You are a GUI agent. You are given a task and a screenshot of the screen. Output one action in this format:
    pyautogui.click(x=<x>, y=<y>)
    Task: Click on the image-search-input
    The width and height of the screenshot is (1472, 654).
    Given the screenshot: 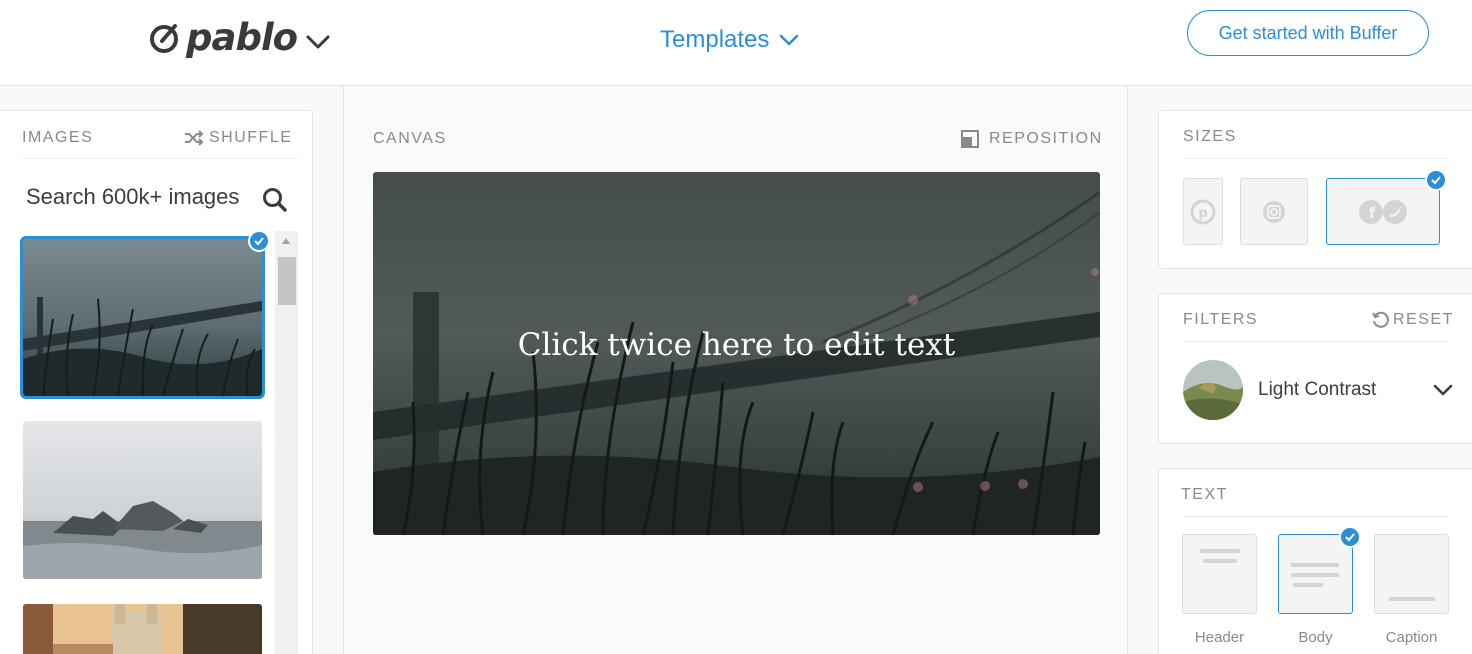 What is the action you would take?
    pyautogui.click(x=136, y=197)
    